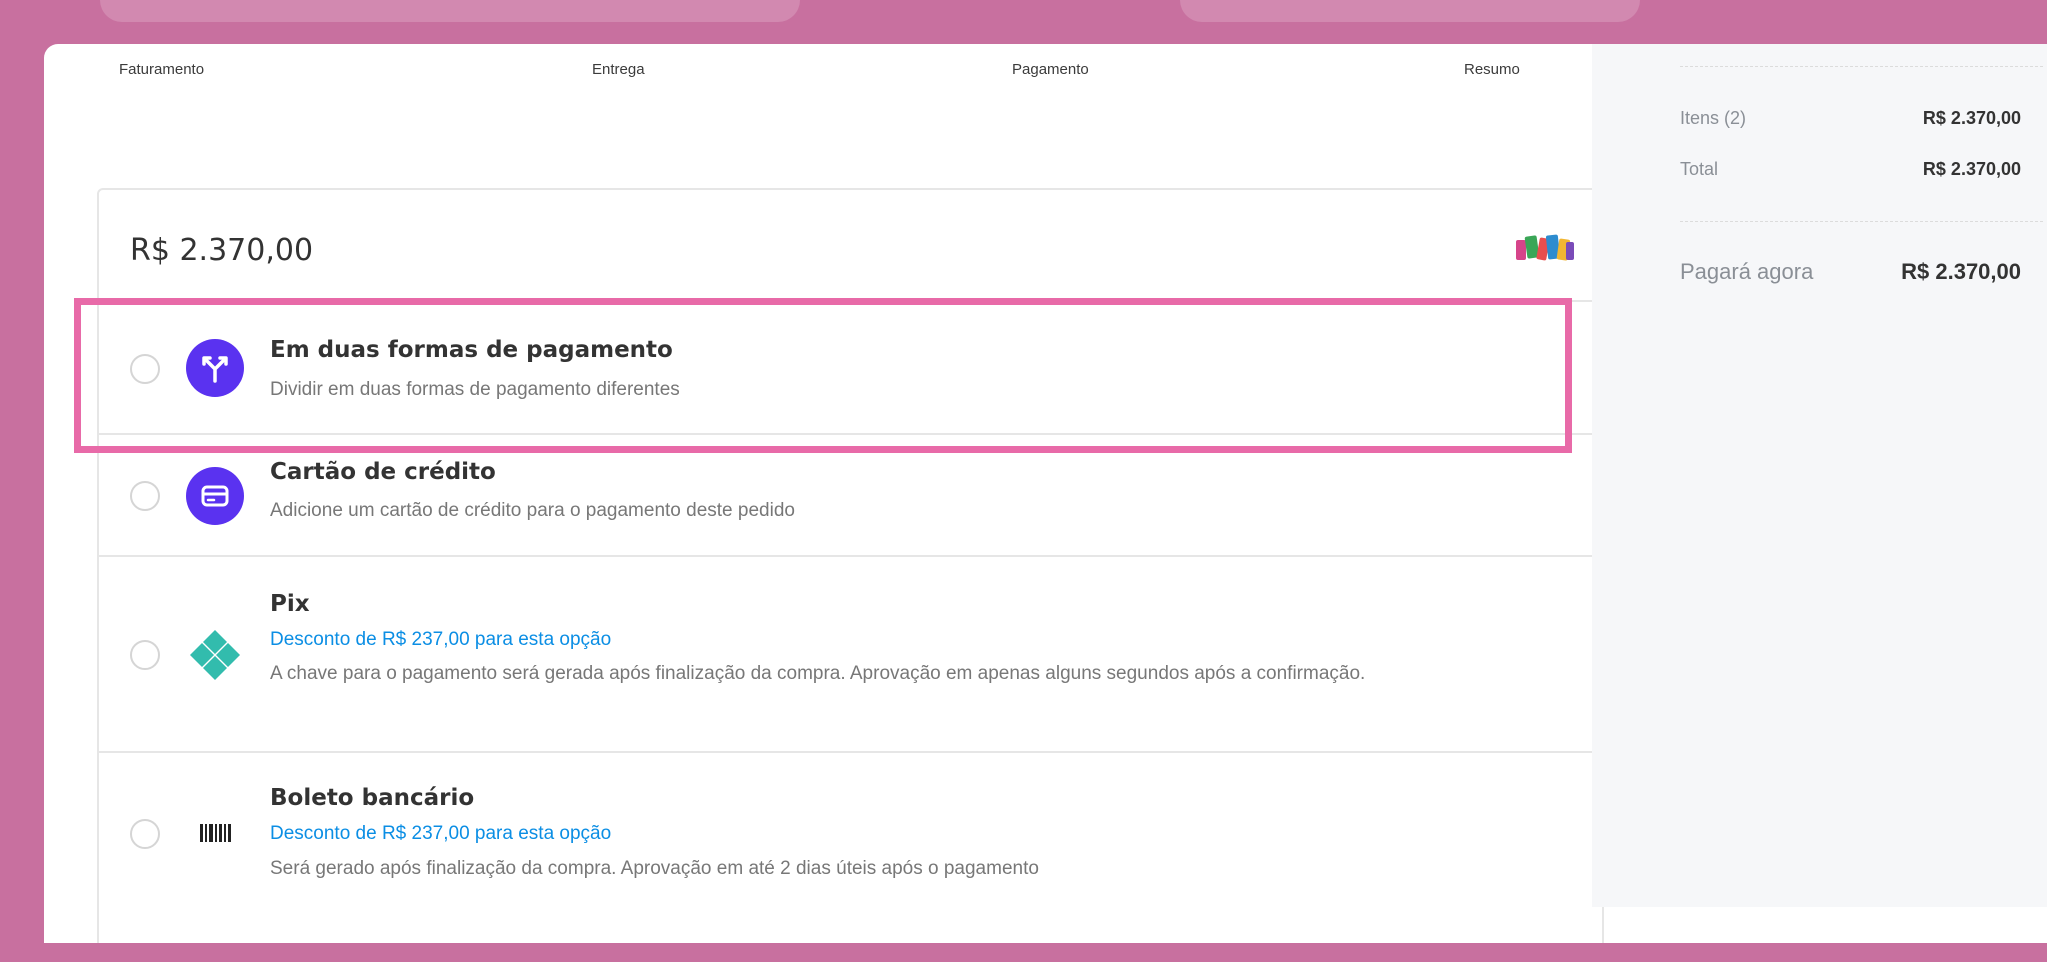 This screenshot has height=962, width=2047. What do you see at coordinates (290, 604) in the screenshot?
I see `option-title: Pix` at bounding box center [290, 604].